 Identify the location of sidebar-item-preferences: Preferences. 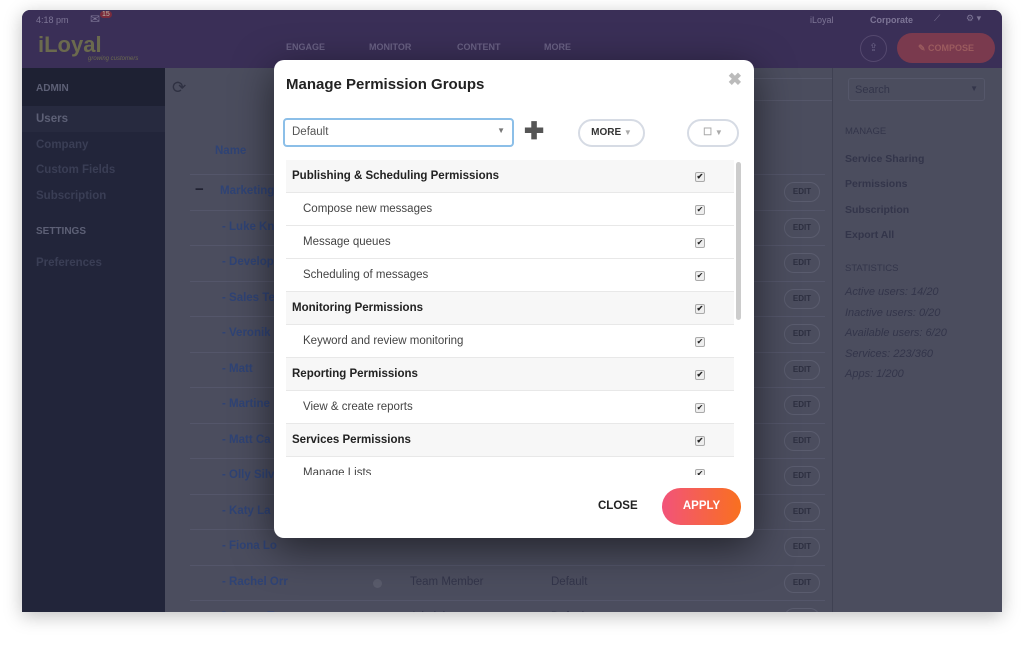
(69, 263).